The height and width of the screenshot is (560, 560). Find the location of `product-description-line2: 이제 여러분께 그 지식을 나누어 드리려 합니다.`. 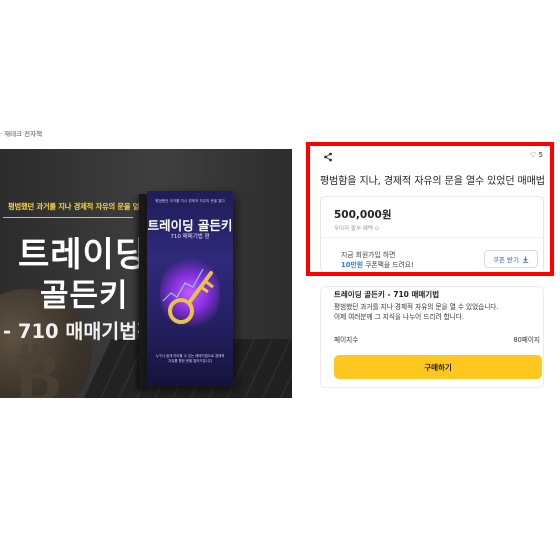

product-description-line2: 이제 여러분께 그 지식을 나누어 드리려 합니다. is located at coordinates (399, 317).